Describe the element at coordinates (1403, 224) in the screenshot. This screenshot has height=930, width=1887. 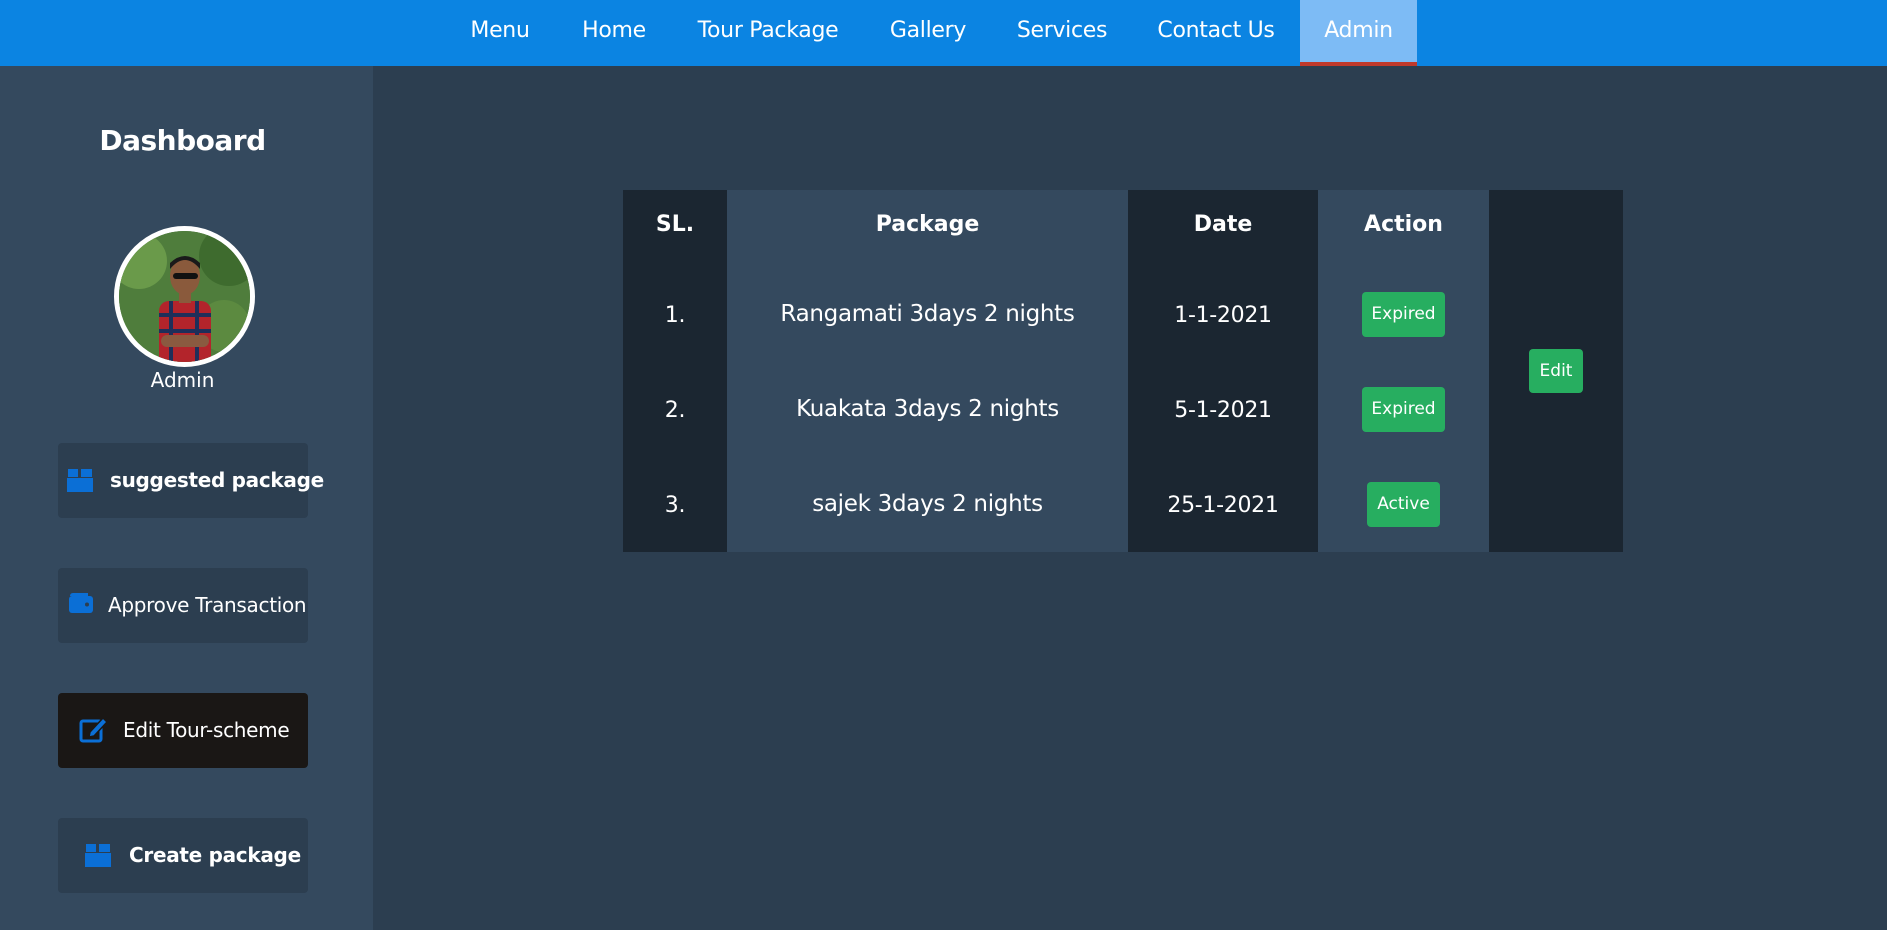
I see `header-action: Action` at that location.